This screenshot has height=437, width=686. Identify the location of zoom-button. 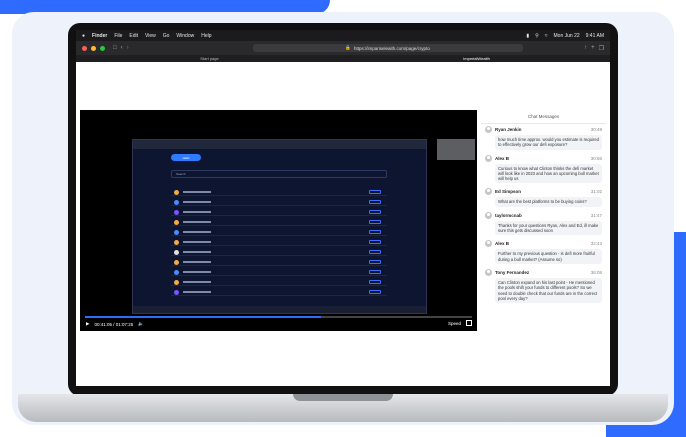
(102, 48).